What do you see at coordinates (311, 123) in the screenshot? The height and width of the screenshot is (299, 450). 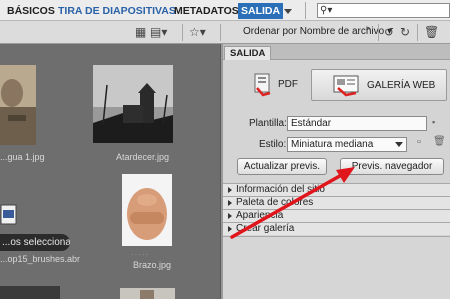 I see `plantilla-value: Estándar` at bounding box center [311, 123].